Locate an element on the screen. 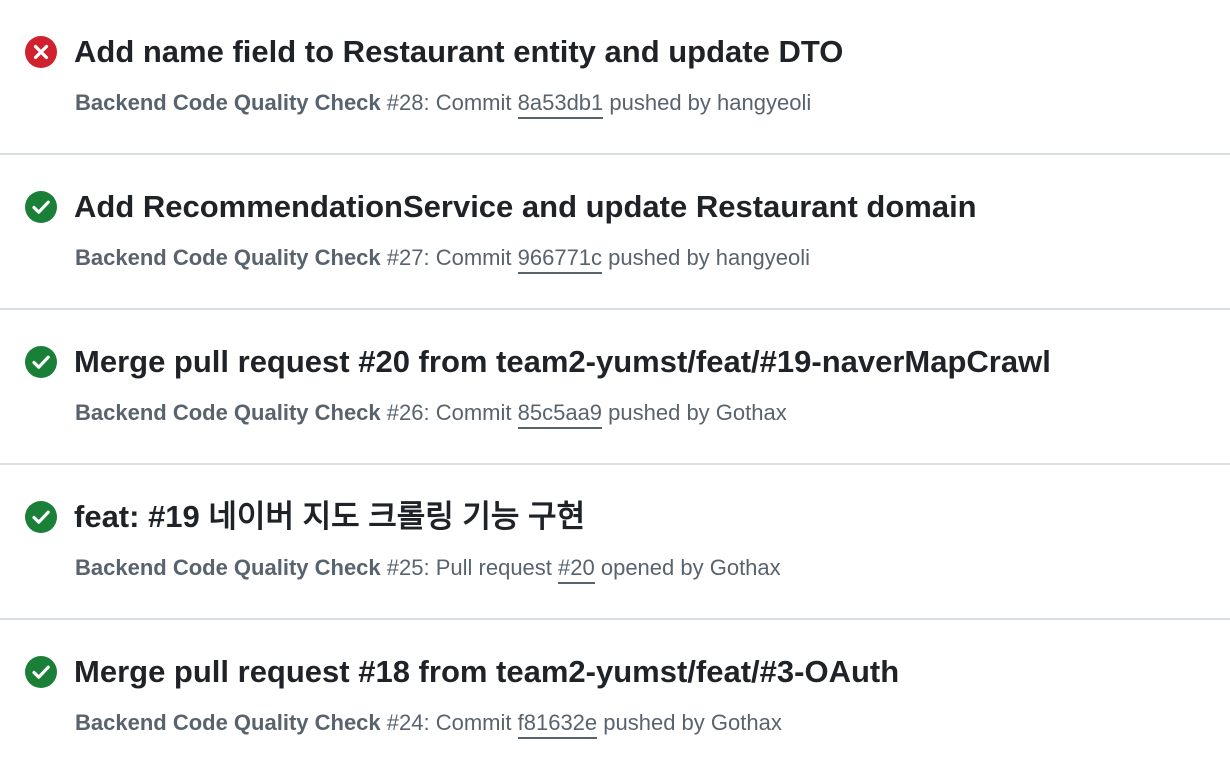 This screenshot has width=1230, height=775. commit-link: 8a53db1 is located at coordinates (560, 104).